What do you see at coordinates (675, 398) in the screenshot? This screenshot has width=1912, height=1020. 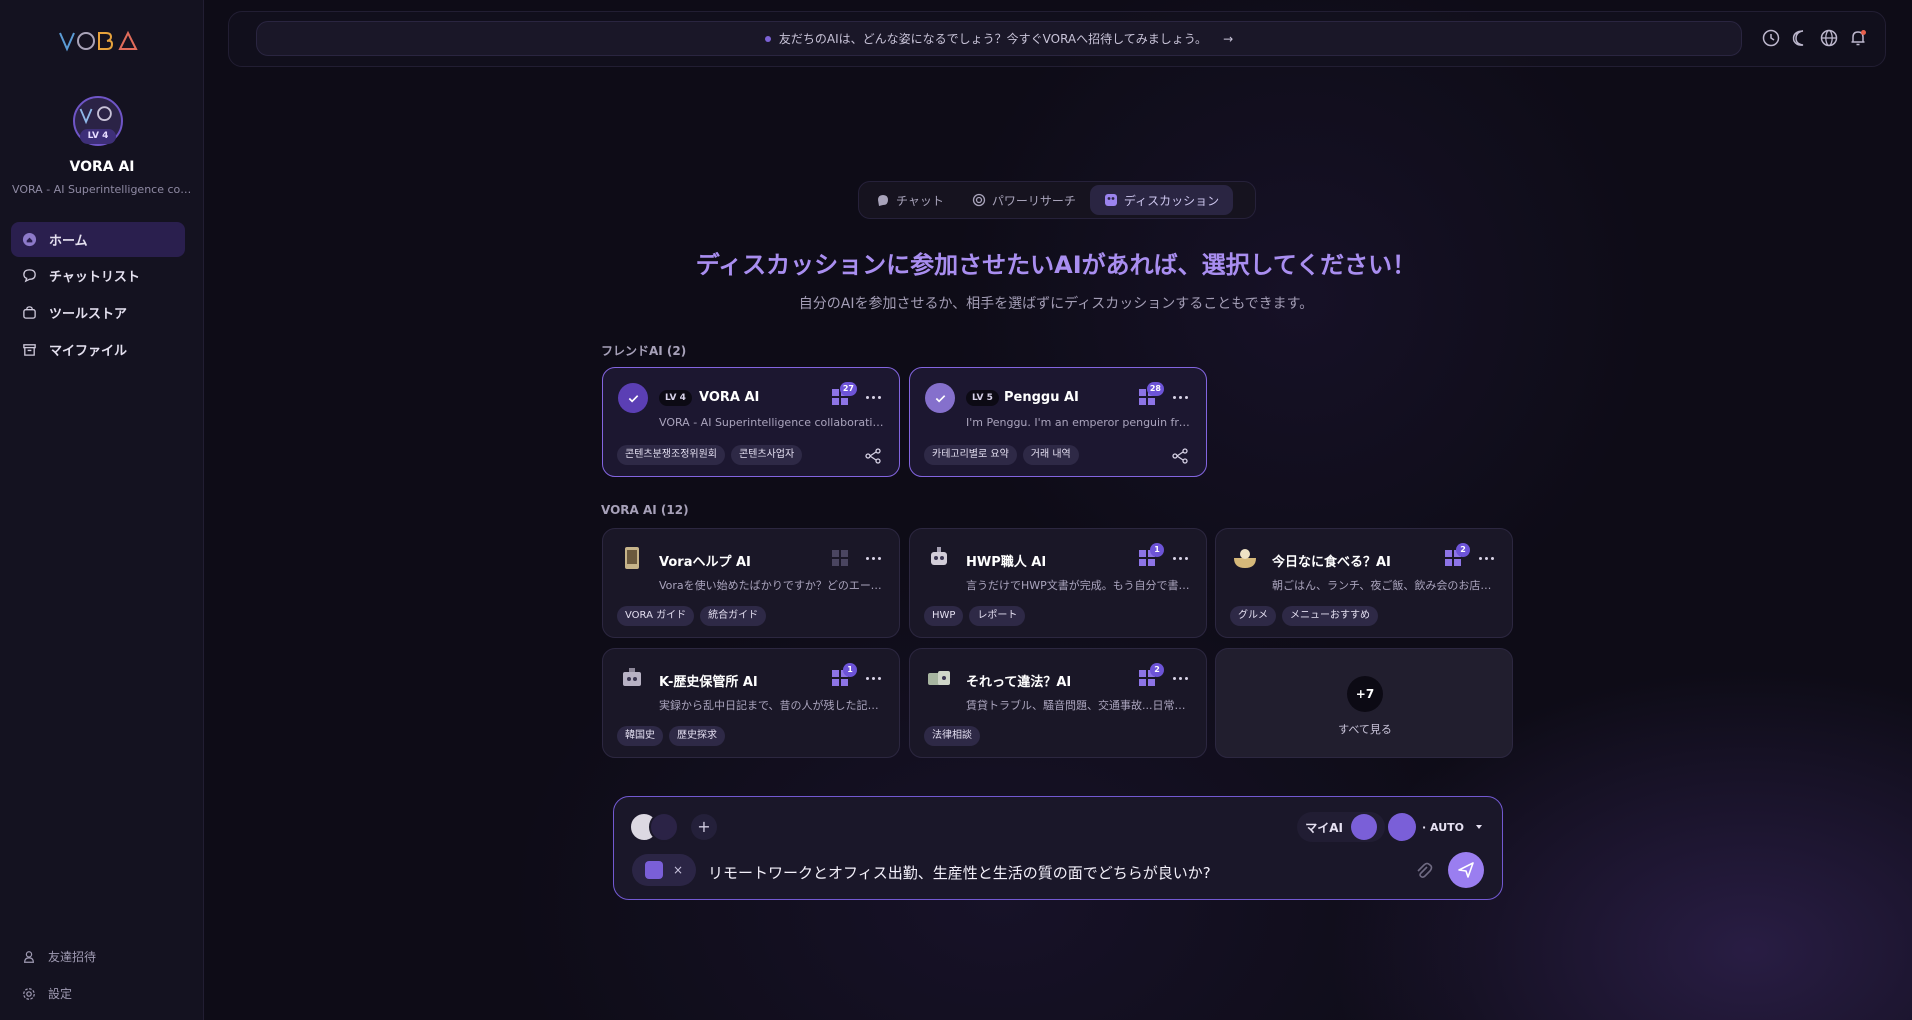 I see `card-level-badge: LV 4` at bounding box center [675, 398].